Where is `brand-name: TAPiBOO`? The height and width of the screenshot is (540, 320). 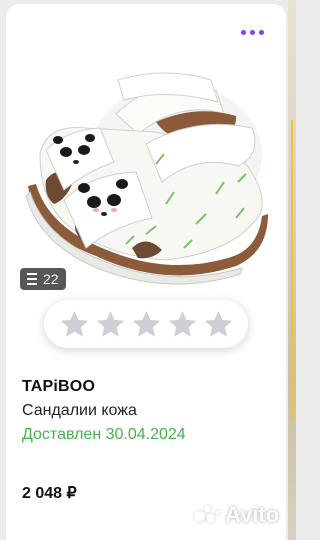 brand-name: TAPiBOO is located at coordinates (59, 386).